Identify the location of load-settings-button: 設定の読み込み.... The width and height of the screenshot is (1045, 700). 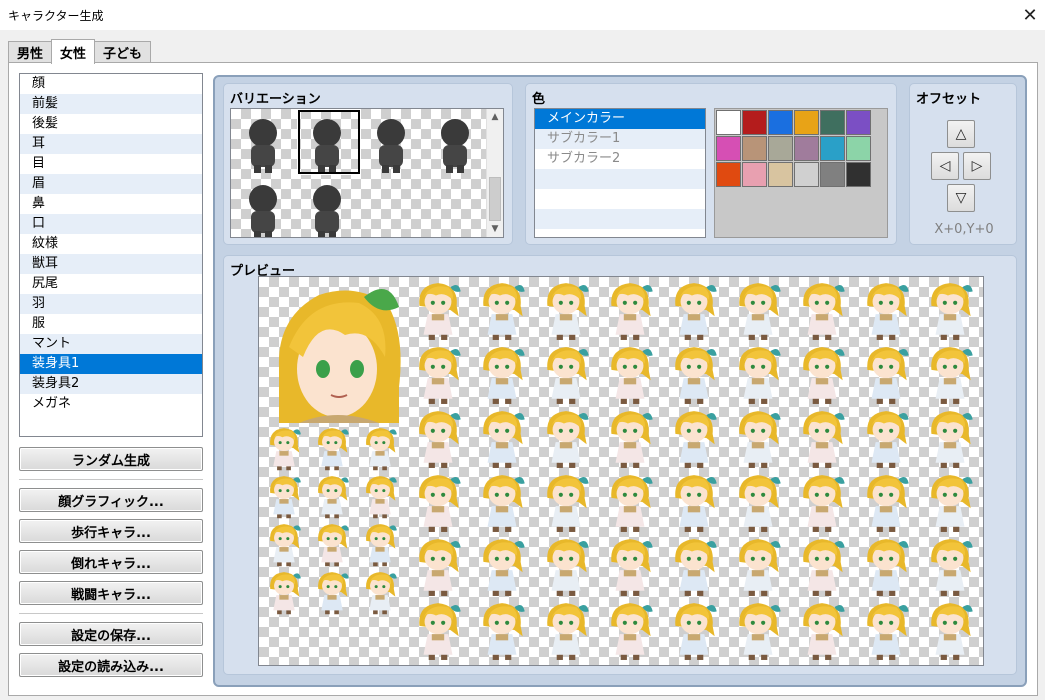
(111, 665).